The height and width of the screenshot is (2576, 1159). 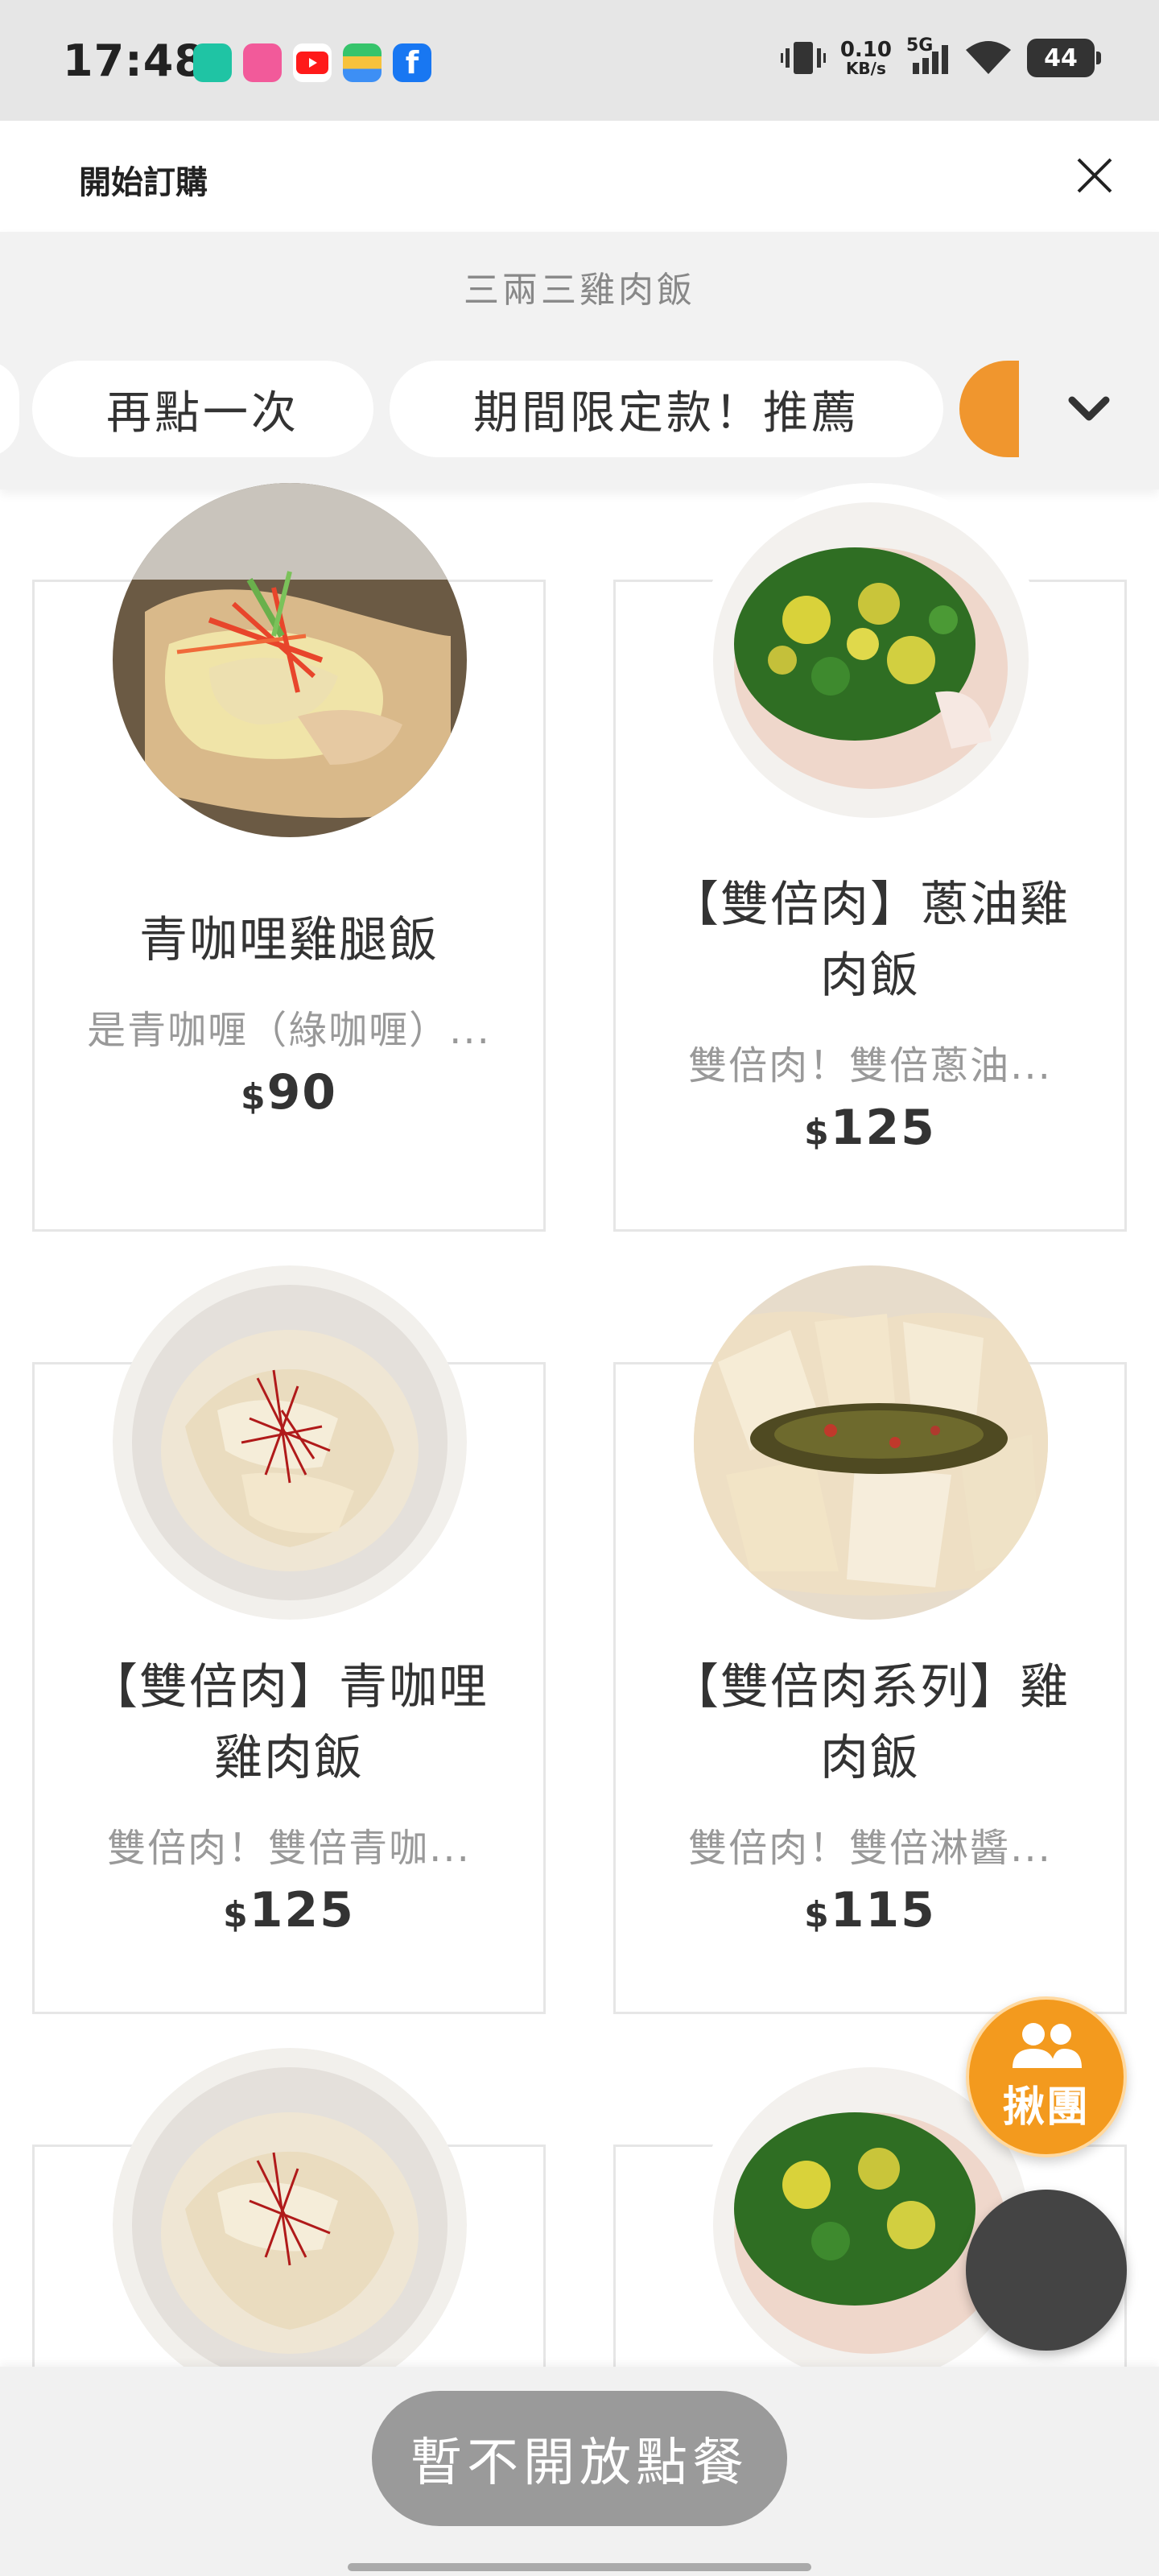 I want to click on product-price: $90, so click(x=289, y=1092).